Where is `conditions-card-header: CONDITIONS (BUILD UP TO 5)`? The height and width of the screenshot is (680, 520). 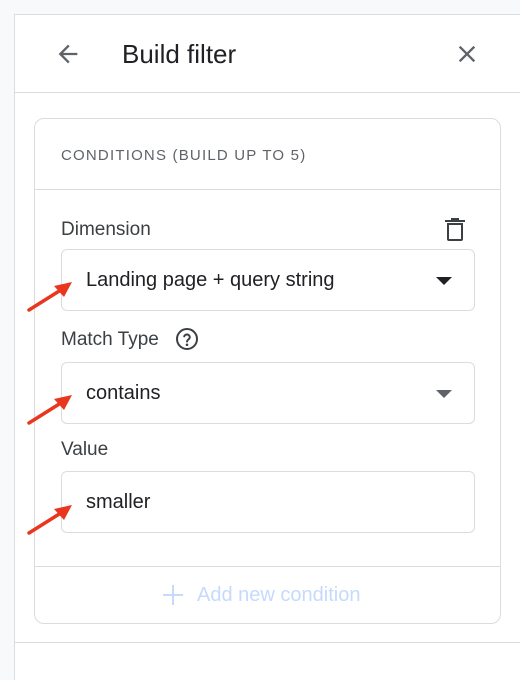
conditions-card-header: CONDITIONS (BUILD UP TO 5) is located at coordinates (267, 154).